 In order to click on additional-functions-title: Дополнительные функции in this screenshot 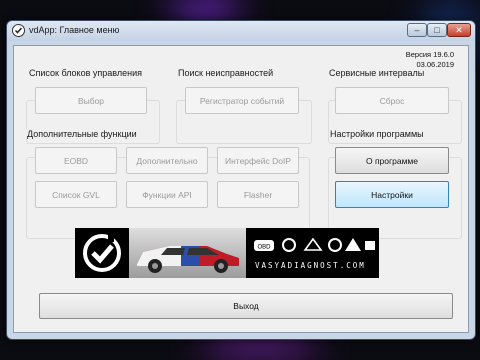, I will do `click(82, 134)`.